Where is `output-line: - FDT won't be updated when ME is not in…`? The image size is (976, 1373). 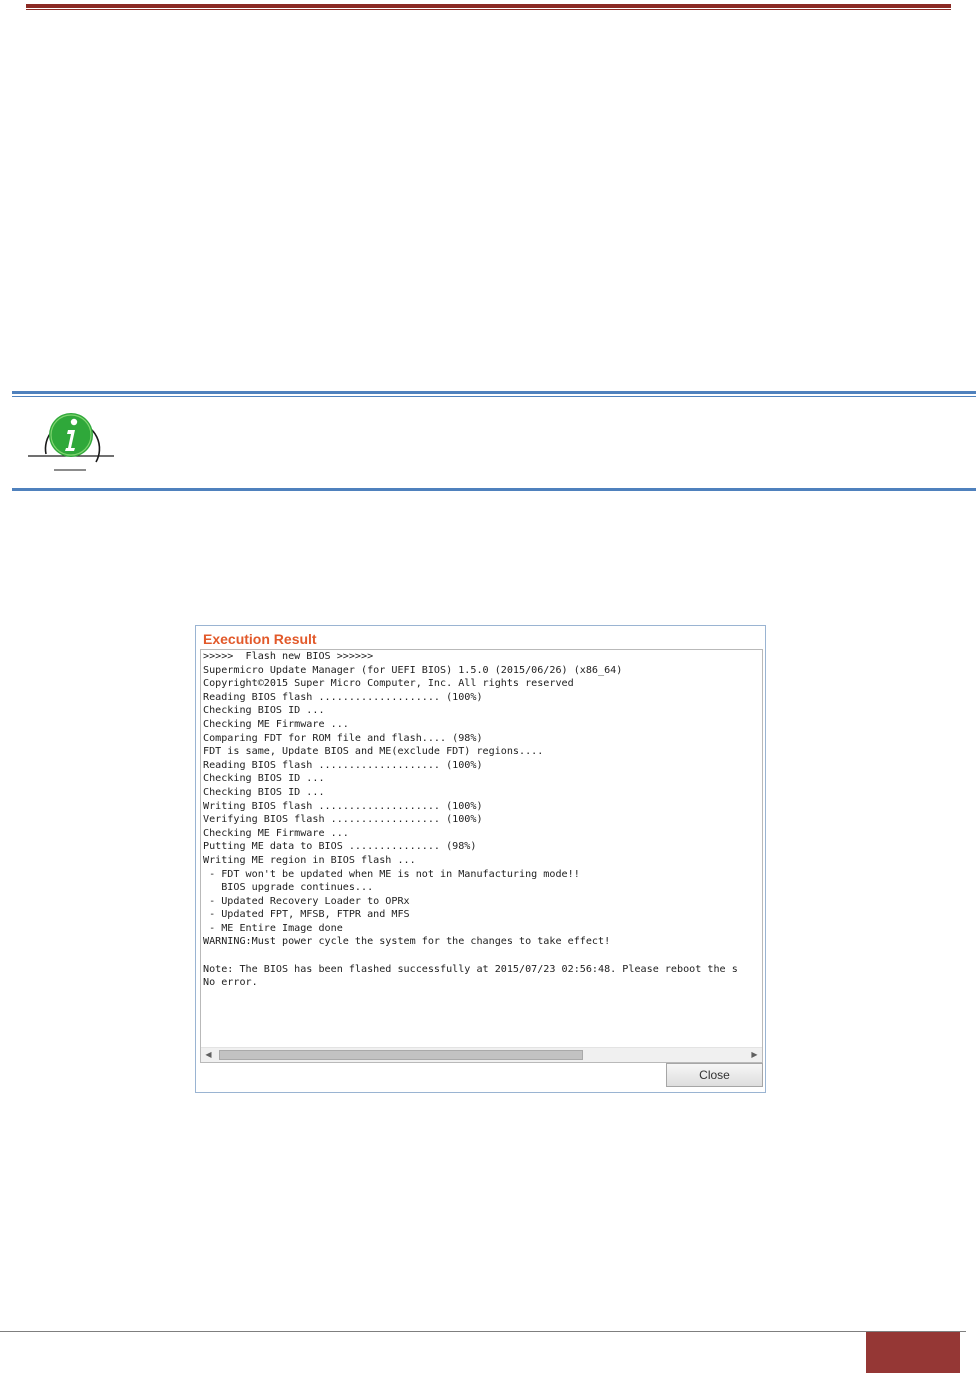 output-line: - FDT won't be updated when ME is not in… is located at coordinates (391, 874).